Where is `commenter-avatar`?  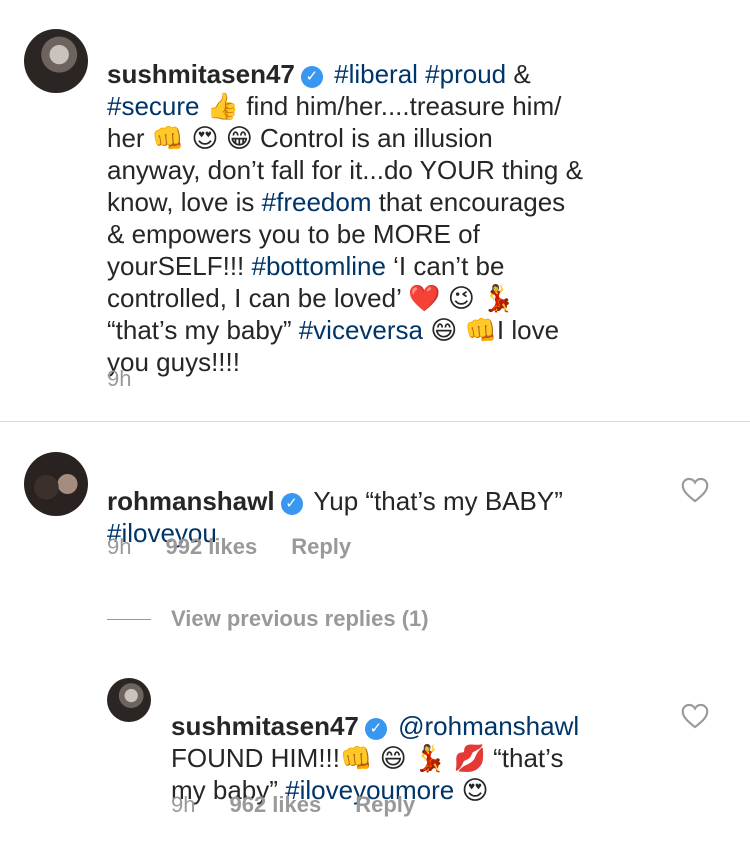 commenter-avatar is located at coordinates (56, 484).